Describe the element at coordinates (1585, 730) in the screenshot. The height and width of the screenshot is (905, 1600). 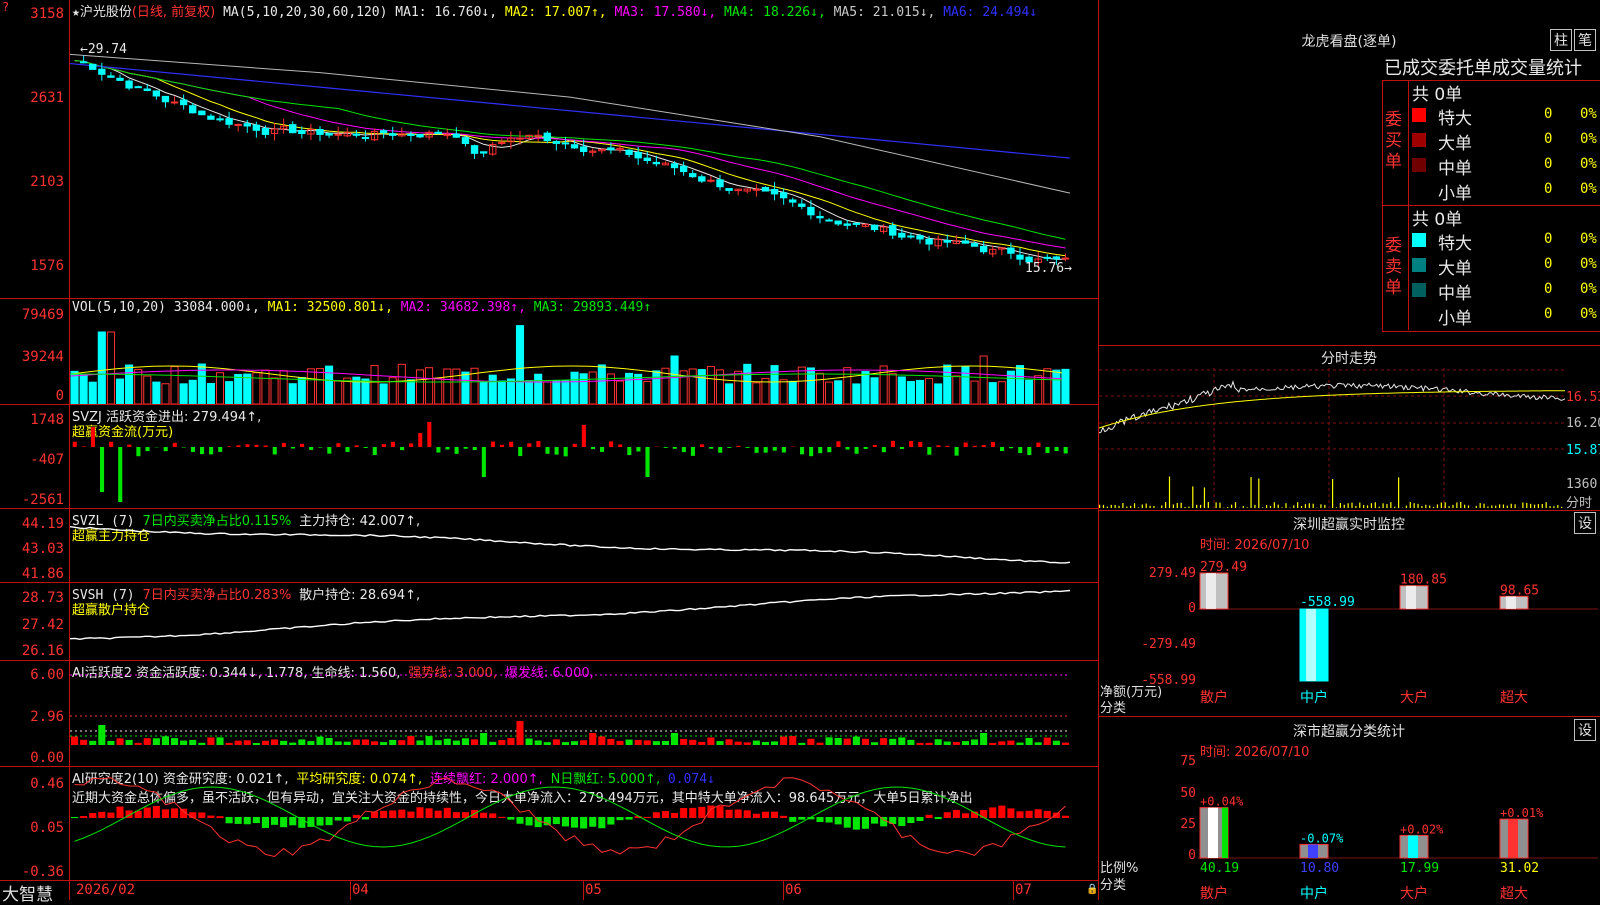
I see `classify-settings-button: 设` at that location.